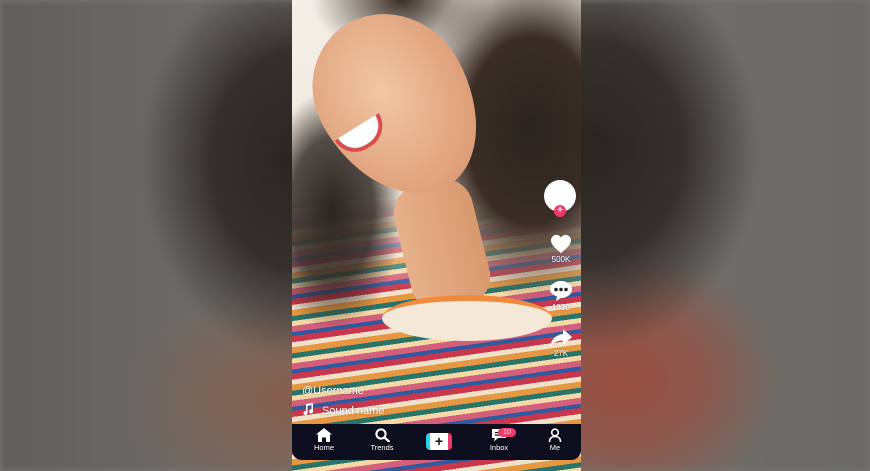 The image size is (870, 471). What do you see at coordinates (507, 432) in the screenshot?
I see `inbox-badge: 10` at bounding box center [507, 432].